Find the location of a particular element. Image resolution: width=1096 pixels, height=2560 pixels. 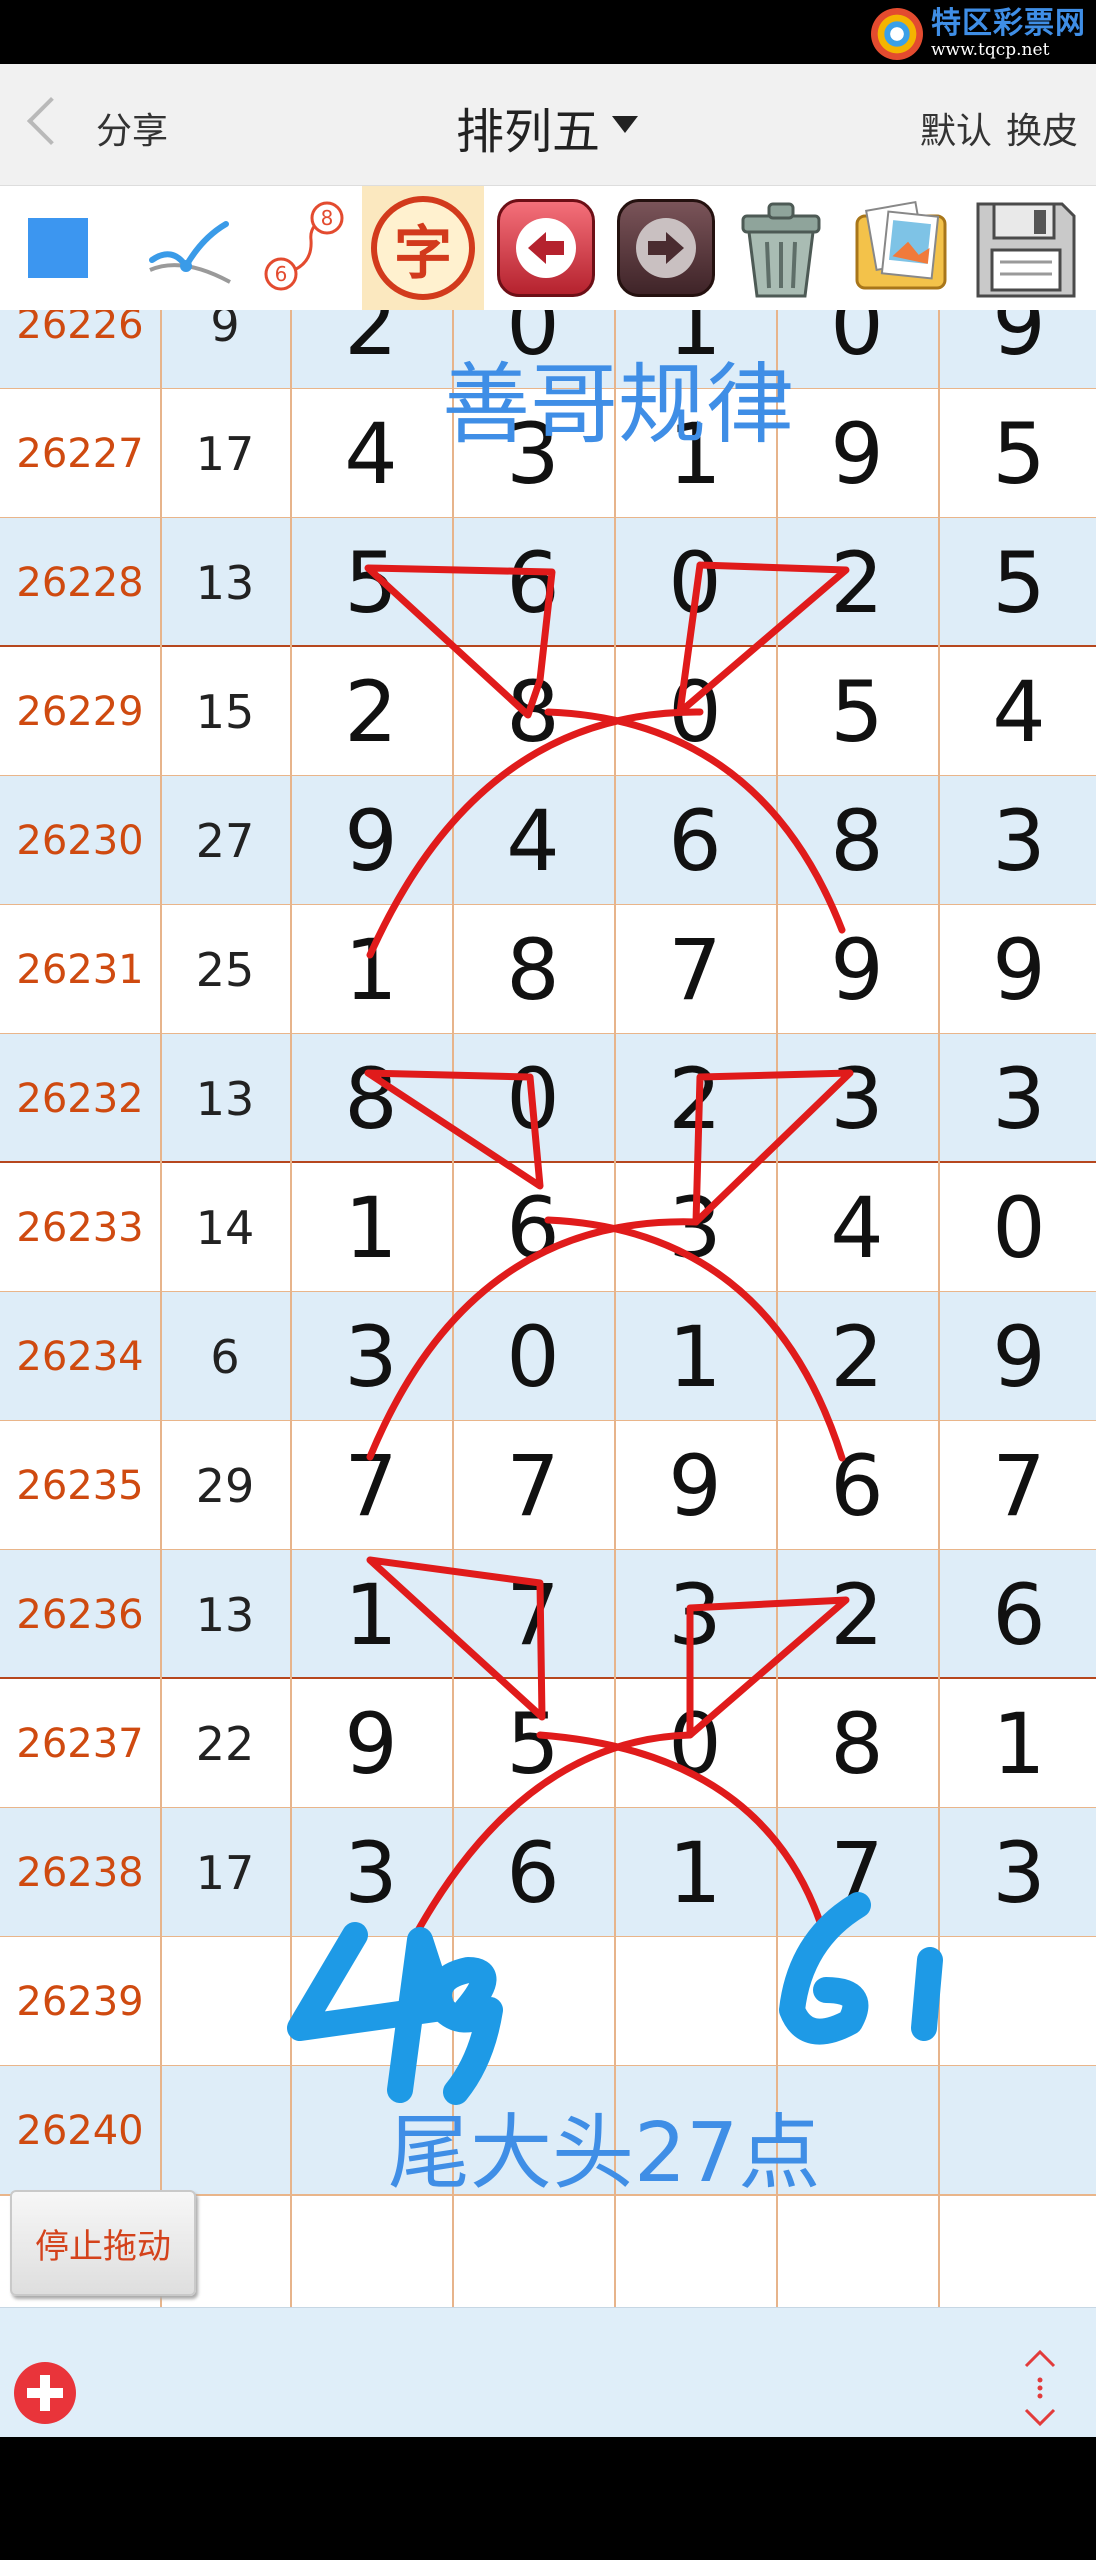

pen-tool-button is located at coordinates (190, 248).